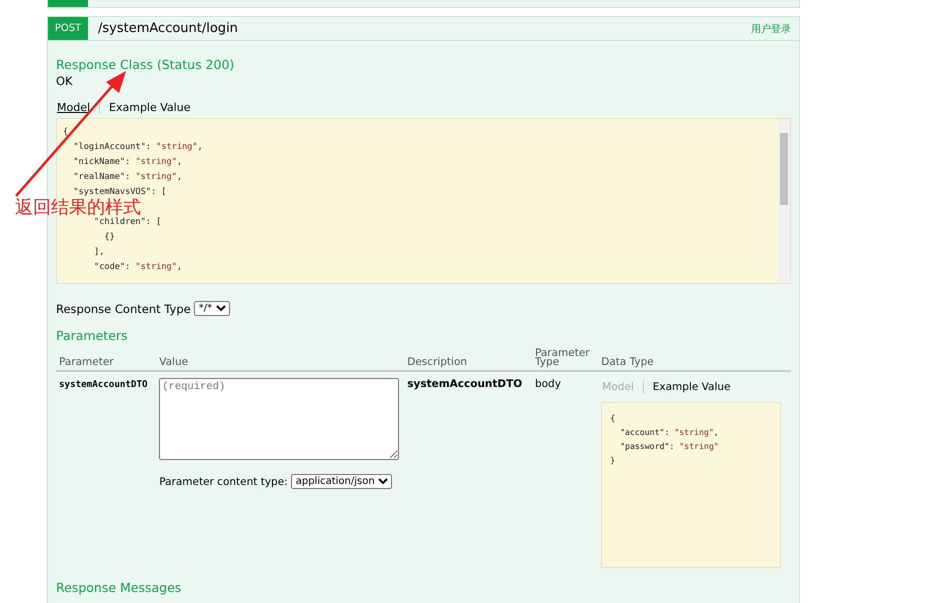 The width and height of the screenshot is (945, 603). What do you see at coordinates (119, 587) in the screenshot?
I see `section-heading: Response Messages` at bounding box center [119, 587].